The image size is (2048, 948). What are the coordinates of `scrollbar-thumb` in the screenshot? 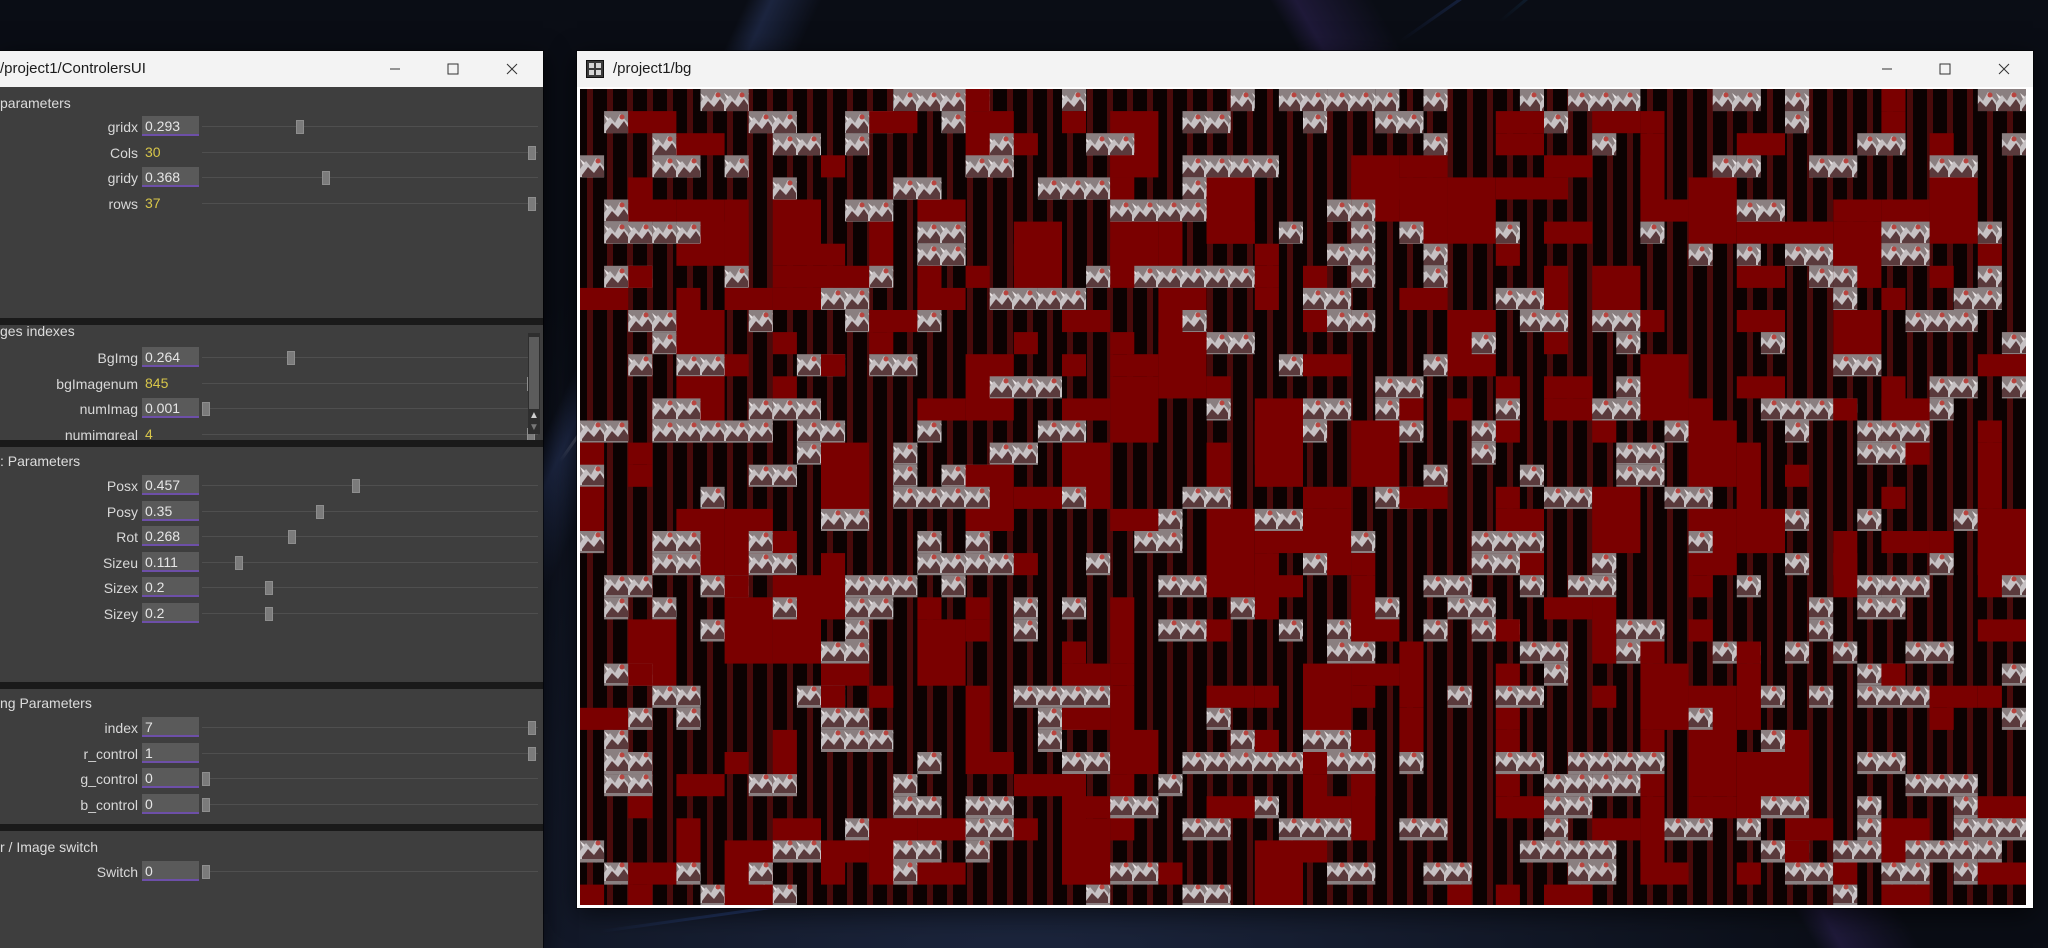 It's located at (534, 373).